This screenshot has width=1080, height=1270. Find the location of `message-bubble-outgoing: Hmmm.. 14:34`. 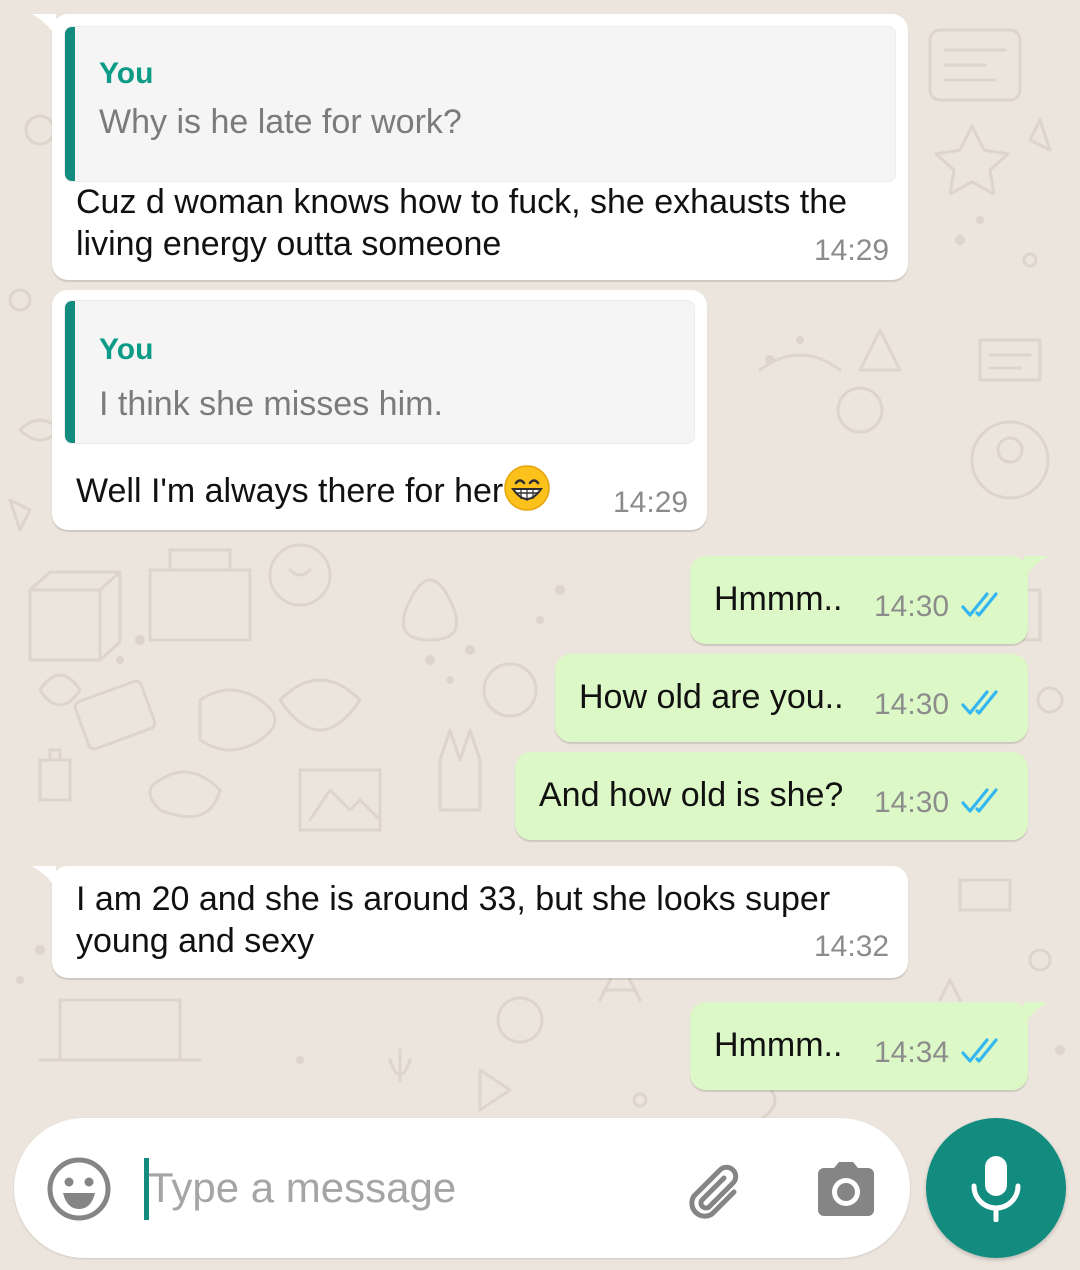

message-bubble-outgoing: Hmmm.. 14:34 is located at coordinates (869, 1046).